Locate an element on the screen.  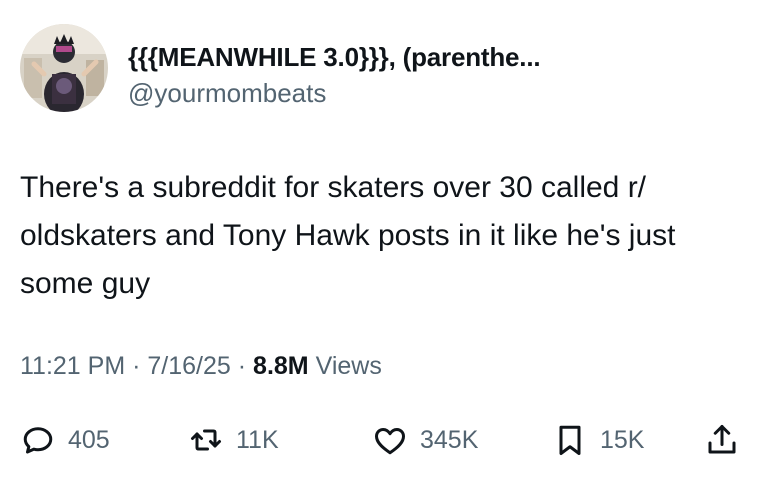
avatar-photo is located at coordinates (64, 68).